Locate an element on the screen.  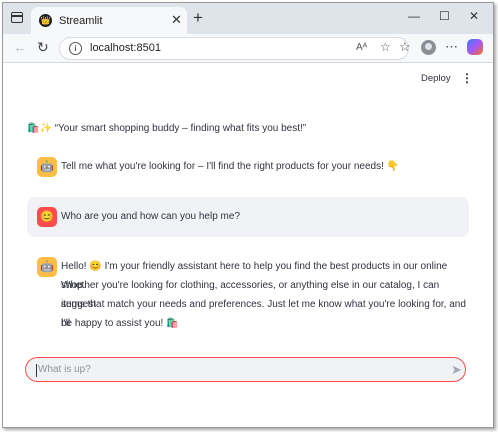
minimize-icon: — is located at coordinates (414, 16).